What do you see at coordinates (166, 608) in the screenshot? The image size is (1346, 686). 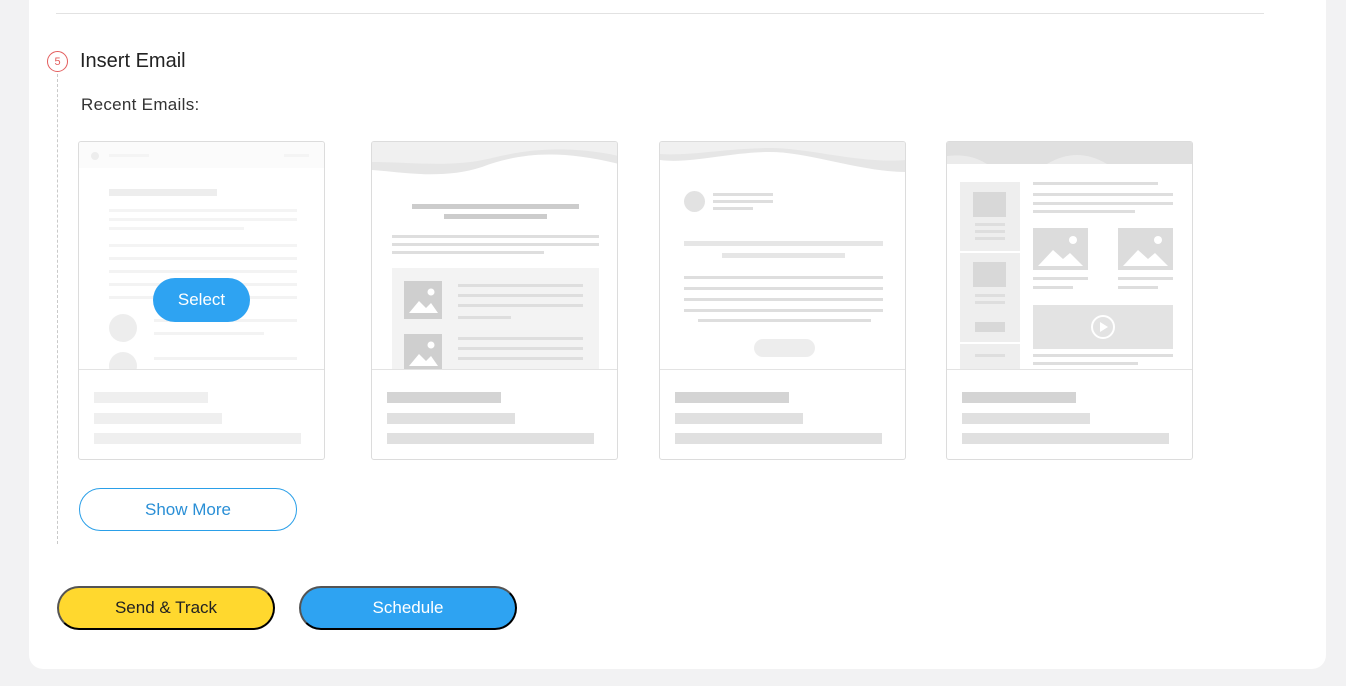 I see `send-and-track-button: Send & Track` at bounding box center [166, 608].